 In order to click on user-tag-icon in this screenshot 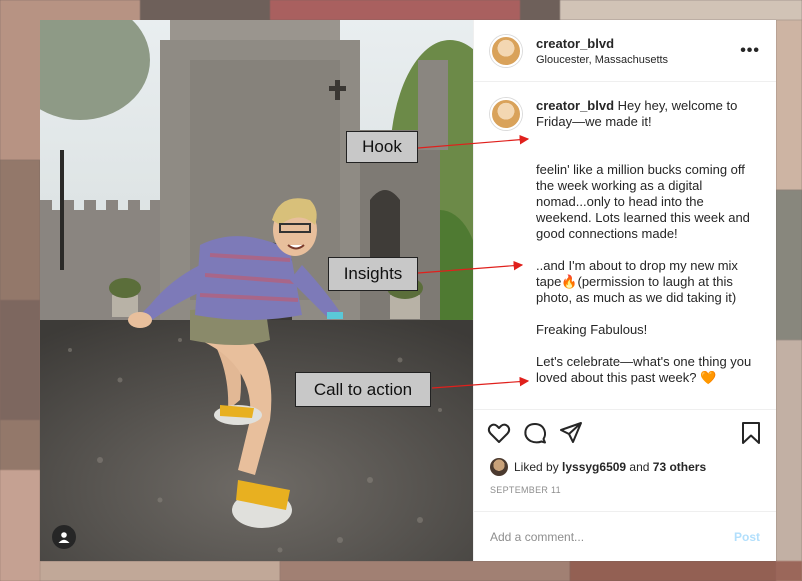, I will do `click(64, 537)`.